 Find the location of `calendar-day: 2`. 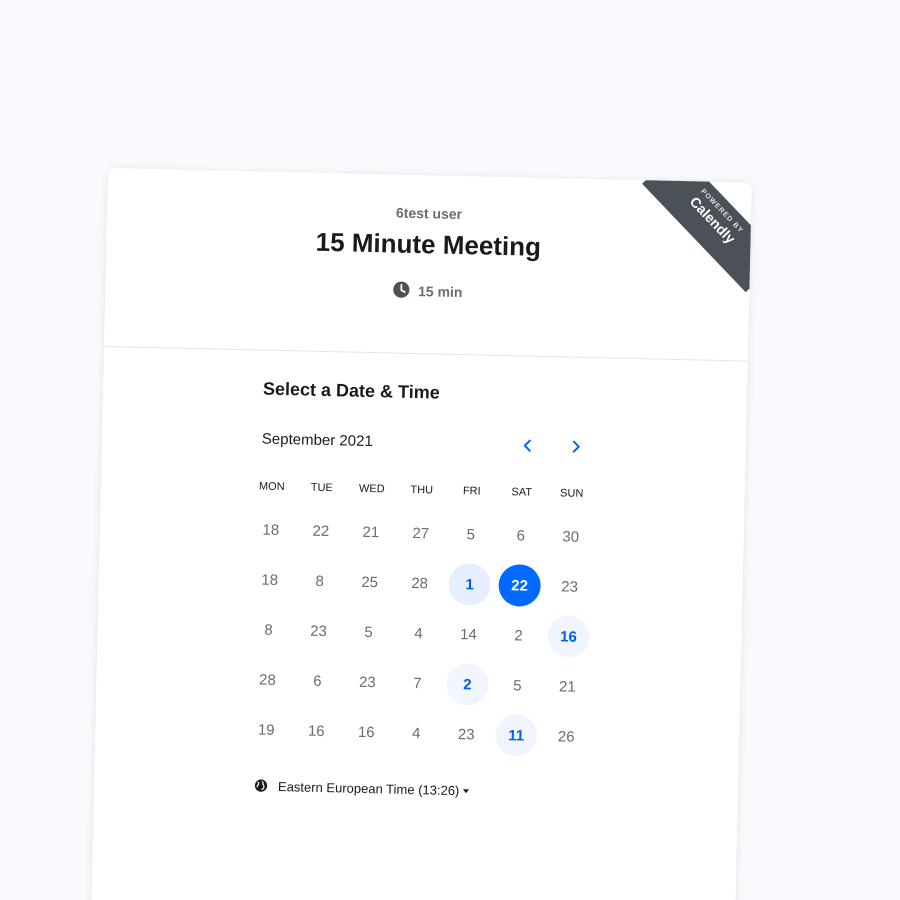

calendar-day: 2 is located at coordinates (518, 635).